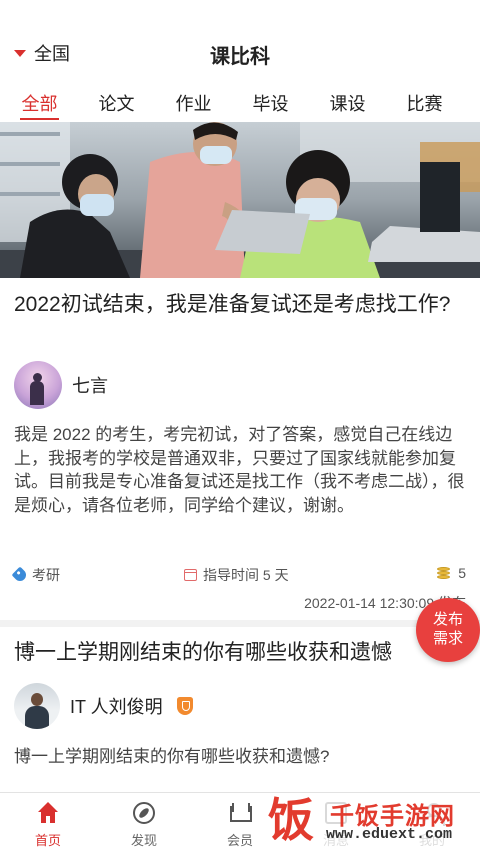  What do you see at coordinates (184, 706) in the screenshot?
I see `verified-shield-icon` at bounding box center [184, 706].